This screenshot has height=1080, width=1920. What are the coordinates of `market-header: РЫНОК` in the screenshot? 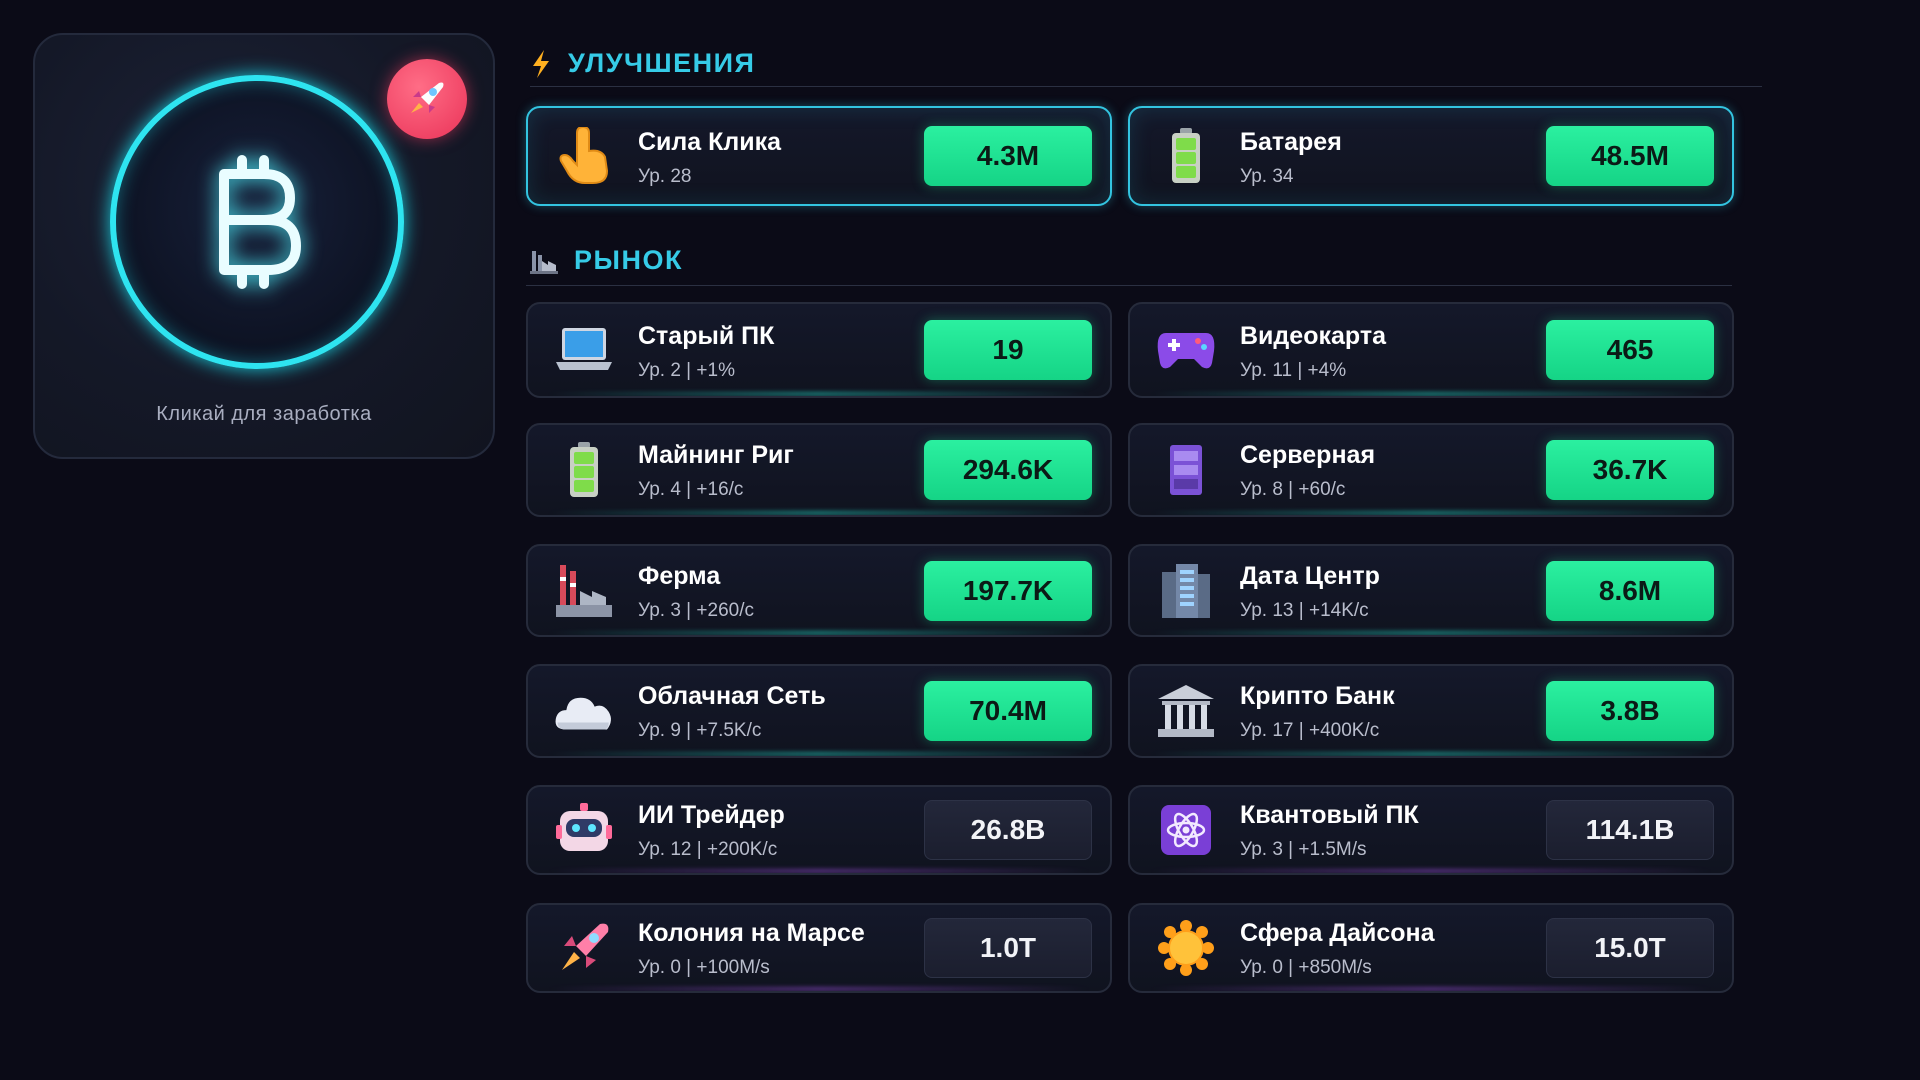 It's located at (606, 260).